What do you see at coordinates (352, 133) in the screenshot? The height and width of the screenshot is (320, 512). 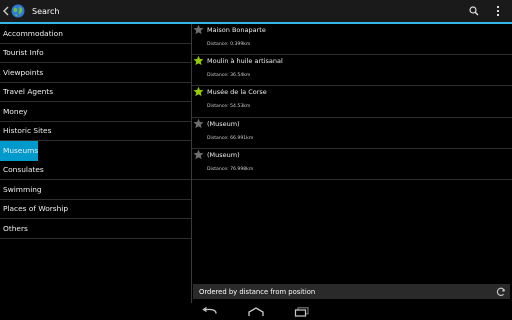 I see `list-item: (Museum) Distance: 66.991km` at bounding box center [352, 133].